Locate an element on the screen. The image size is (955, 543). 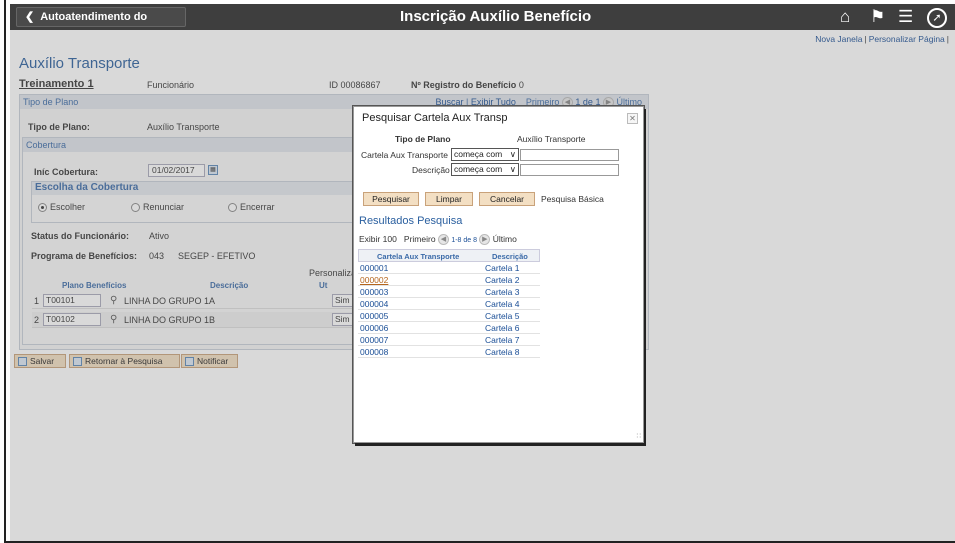
card-label: Cartela Aux Transporte is located at coordinates (404, 155).